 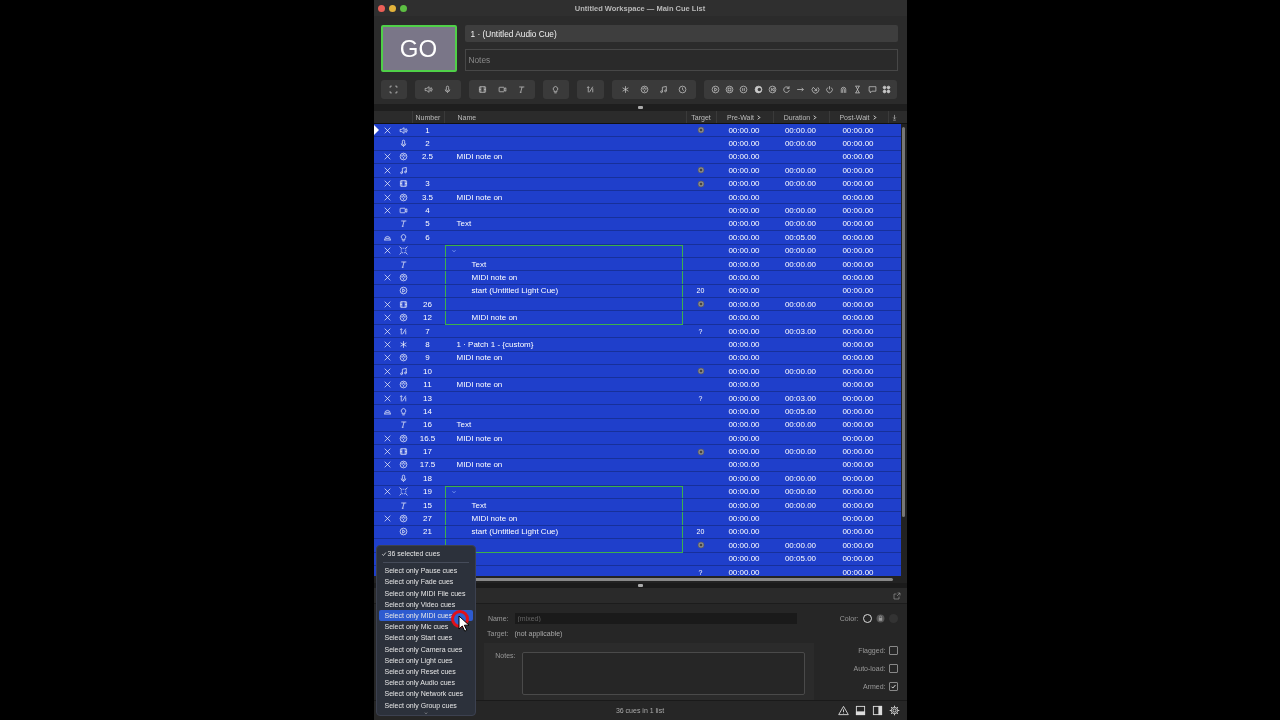 I want to click on cue-row: 8 1 · Patch 1 - {custom} 00:00.00 00:00.00, so click(x=637, y=345).